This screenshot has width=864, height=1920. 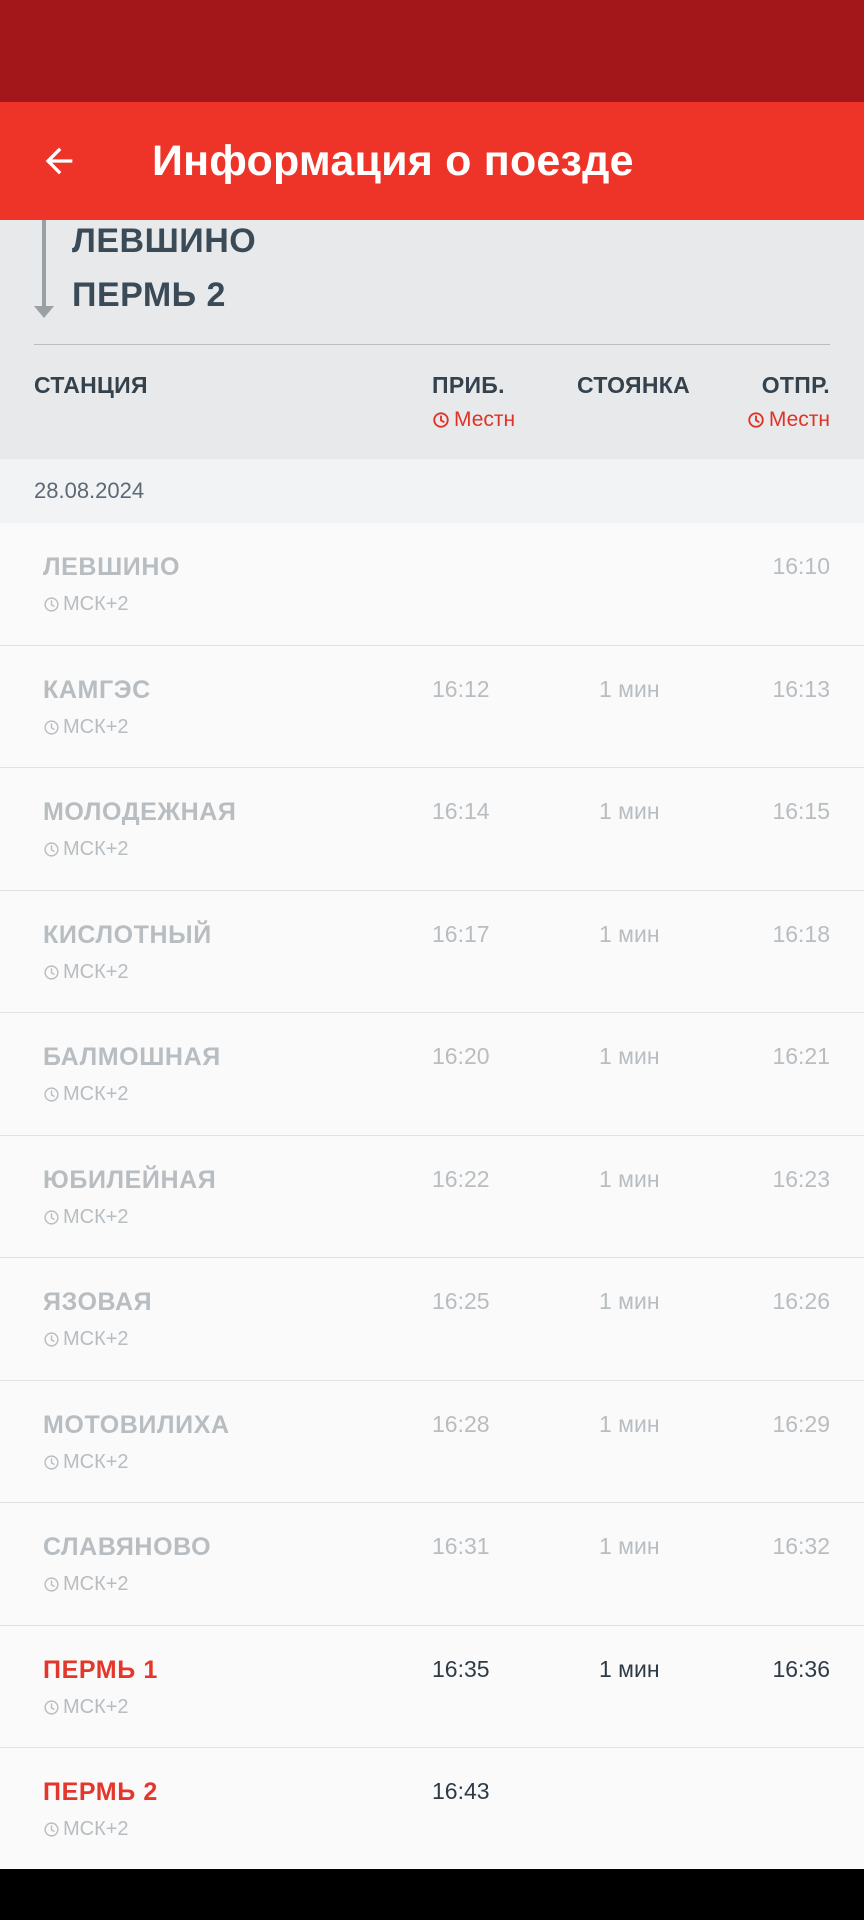 I want to click on departure-timezone-label: Местн, so click(x=788, y=420).